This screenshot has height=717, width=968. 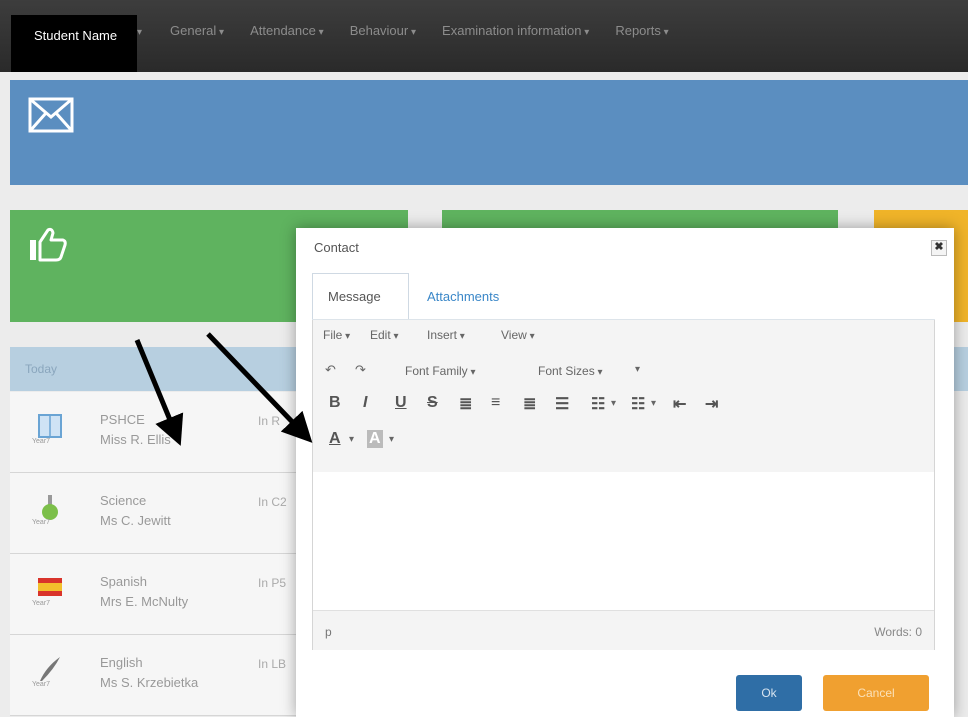 I want to click on align-center-icon: ≡, so click(x=495, y=403).